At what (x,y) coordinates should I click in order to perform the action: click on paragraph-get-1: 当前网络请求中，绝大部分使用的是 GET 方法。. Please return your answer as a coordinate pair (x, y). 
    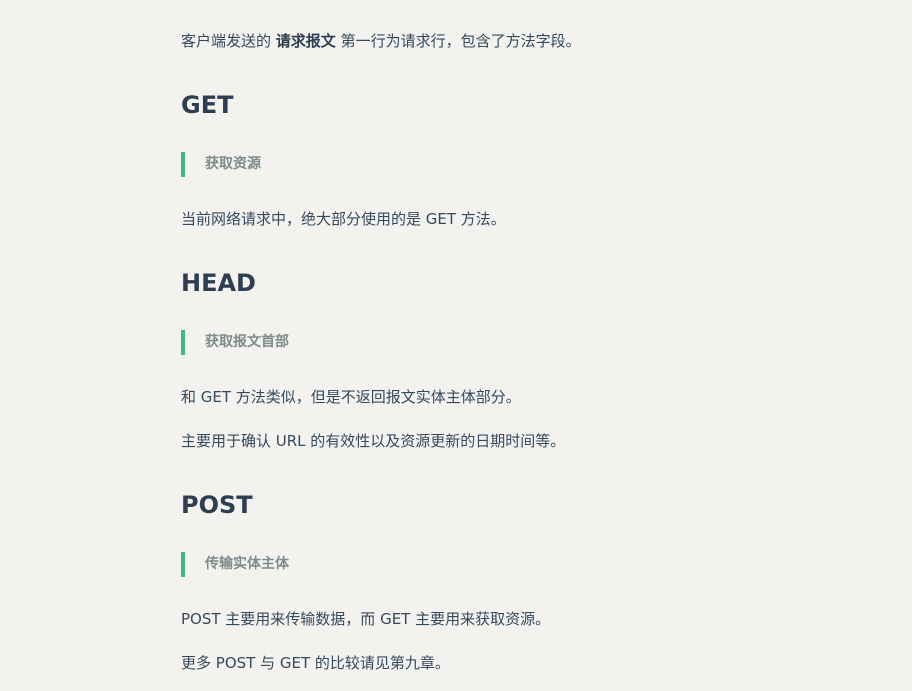
    Looking at the image, I should click on (343, 219).